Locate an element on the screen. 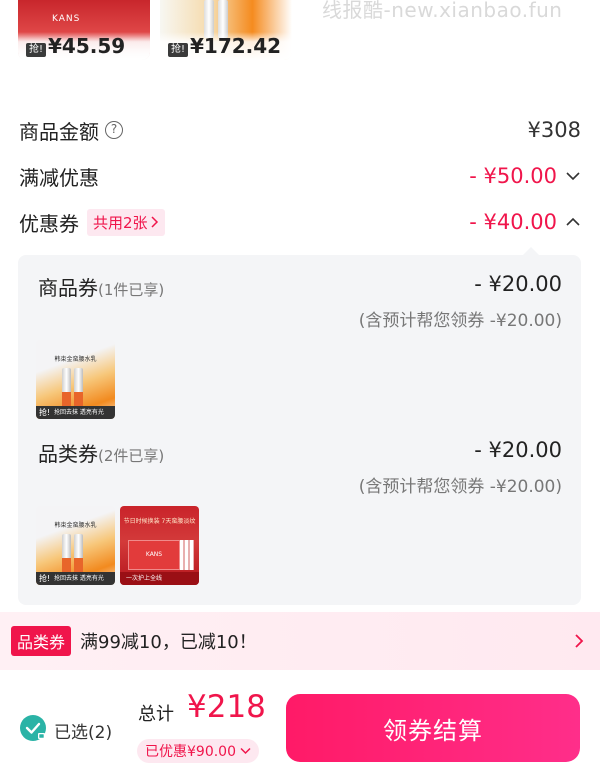  coupon-row: 优惠券 共用2张 - ¥40.00 is located at coordinates (300, 222).